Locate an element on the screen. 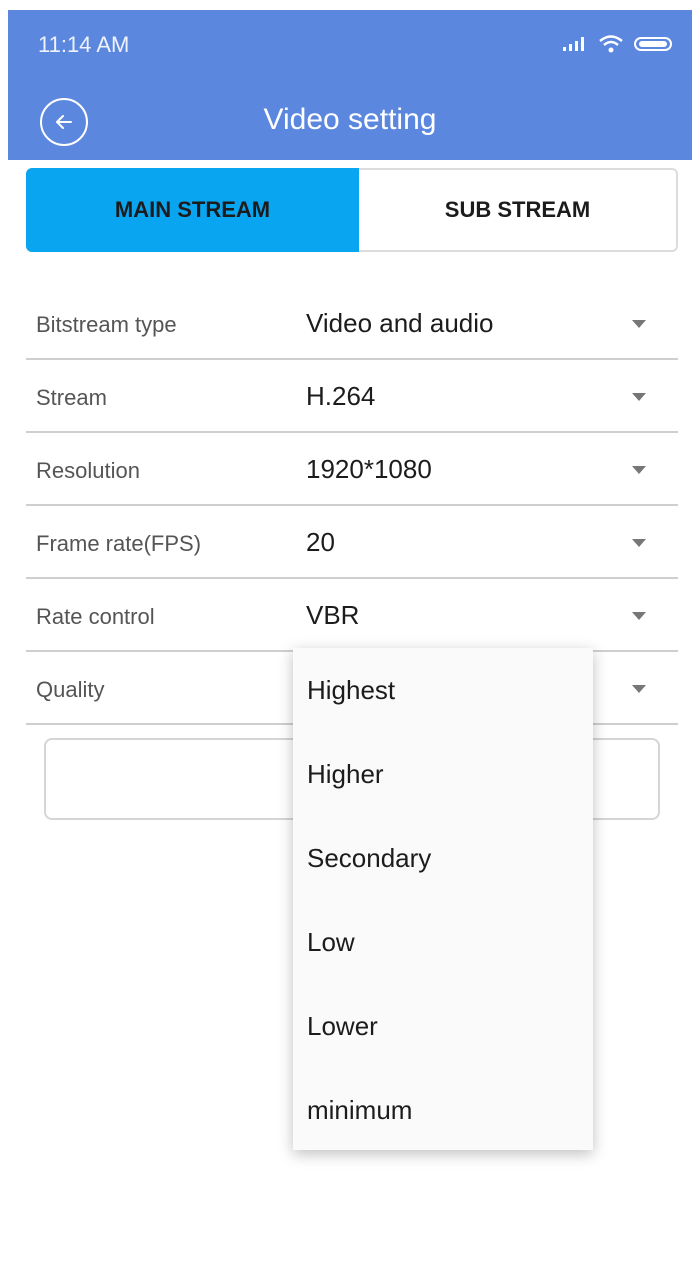 Image resolution: width=692 pixels, height=1279 pixels. tab-sub-stream: SUB STREAM is located at coordinates (518, 210).